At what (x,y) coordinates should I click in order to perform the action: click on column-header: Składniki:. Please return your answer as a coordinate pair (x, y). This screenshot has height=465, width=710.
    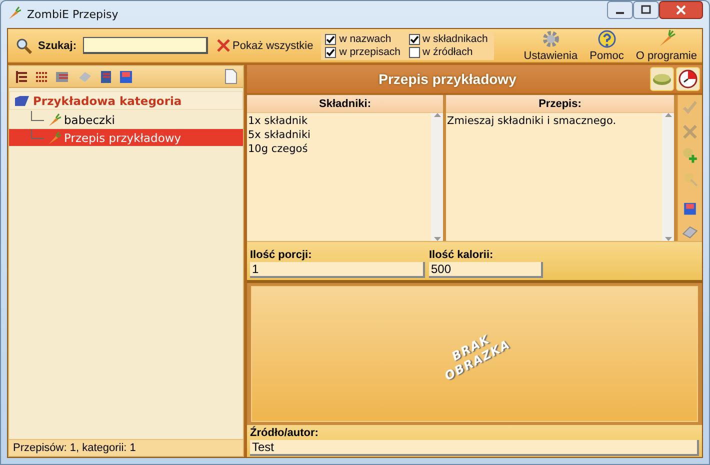
    Looking at the image, I should click on (345, 104).